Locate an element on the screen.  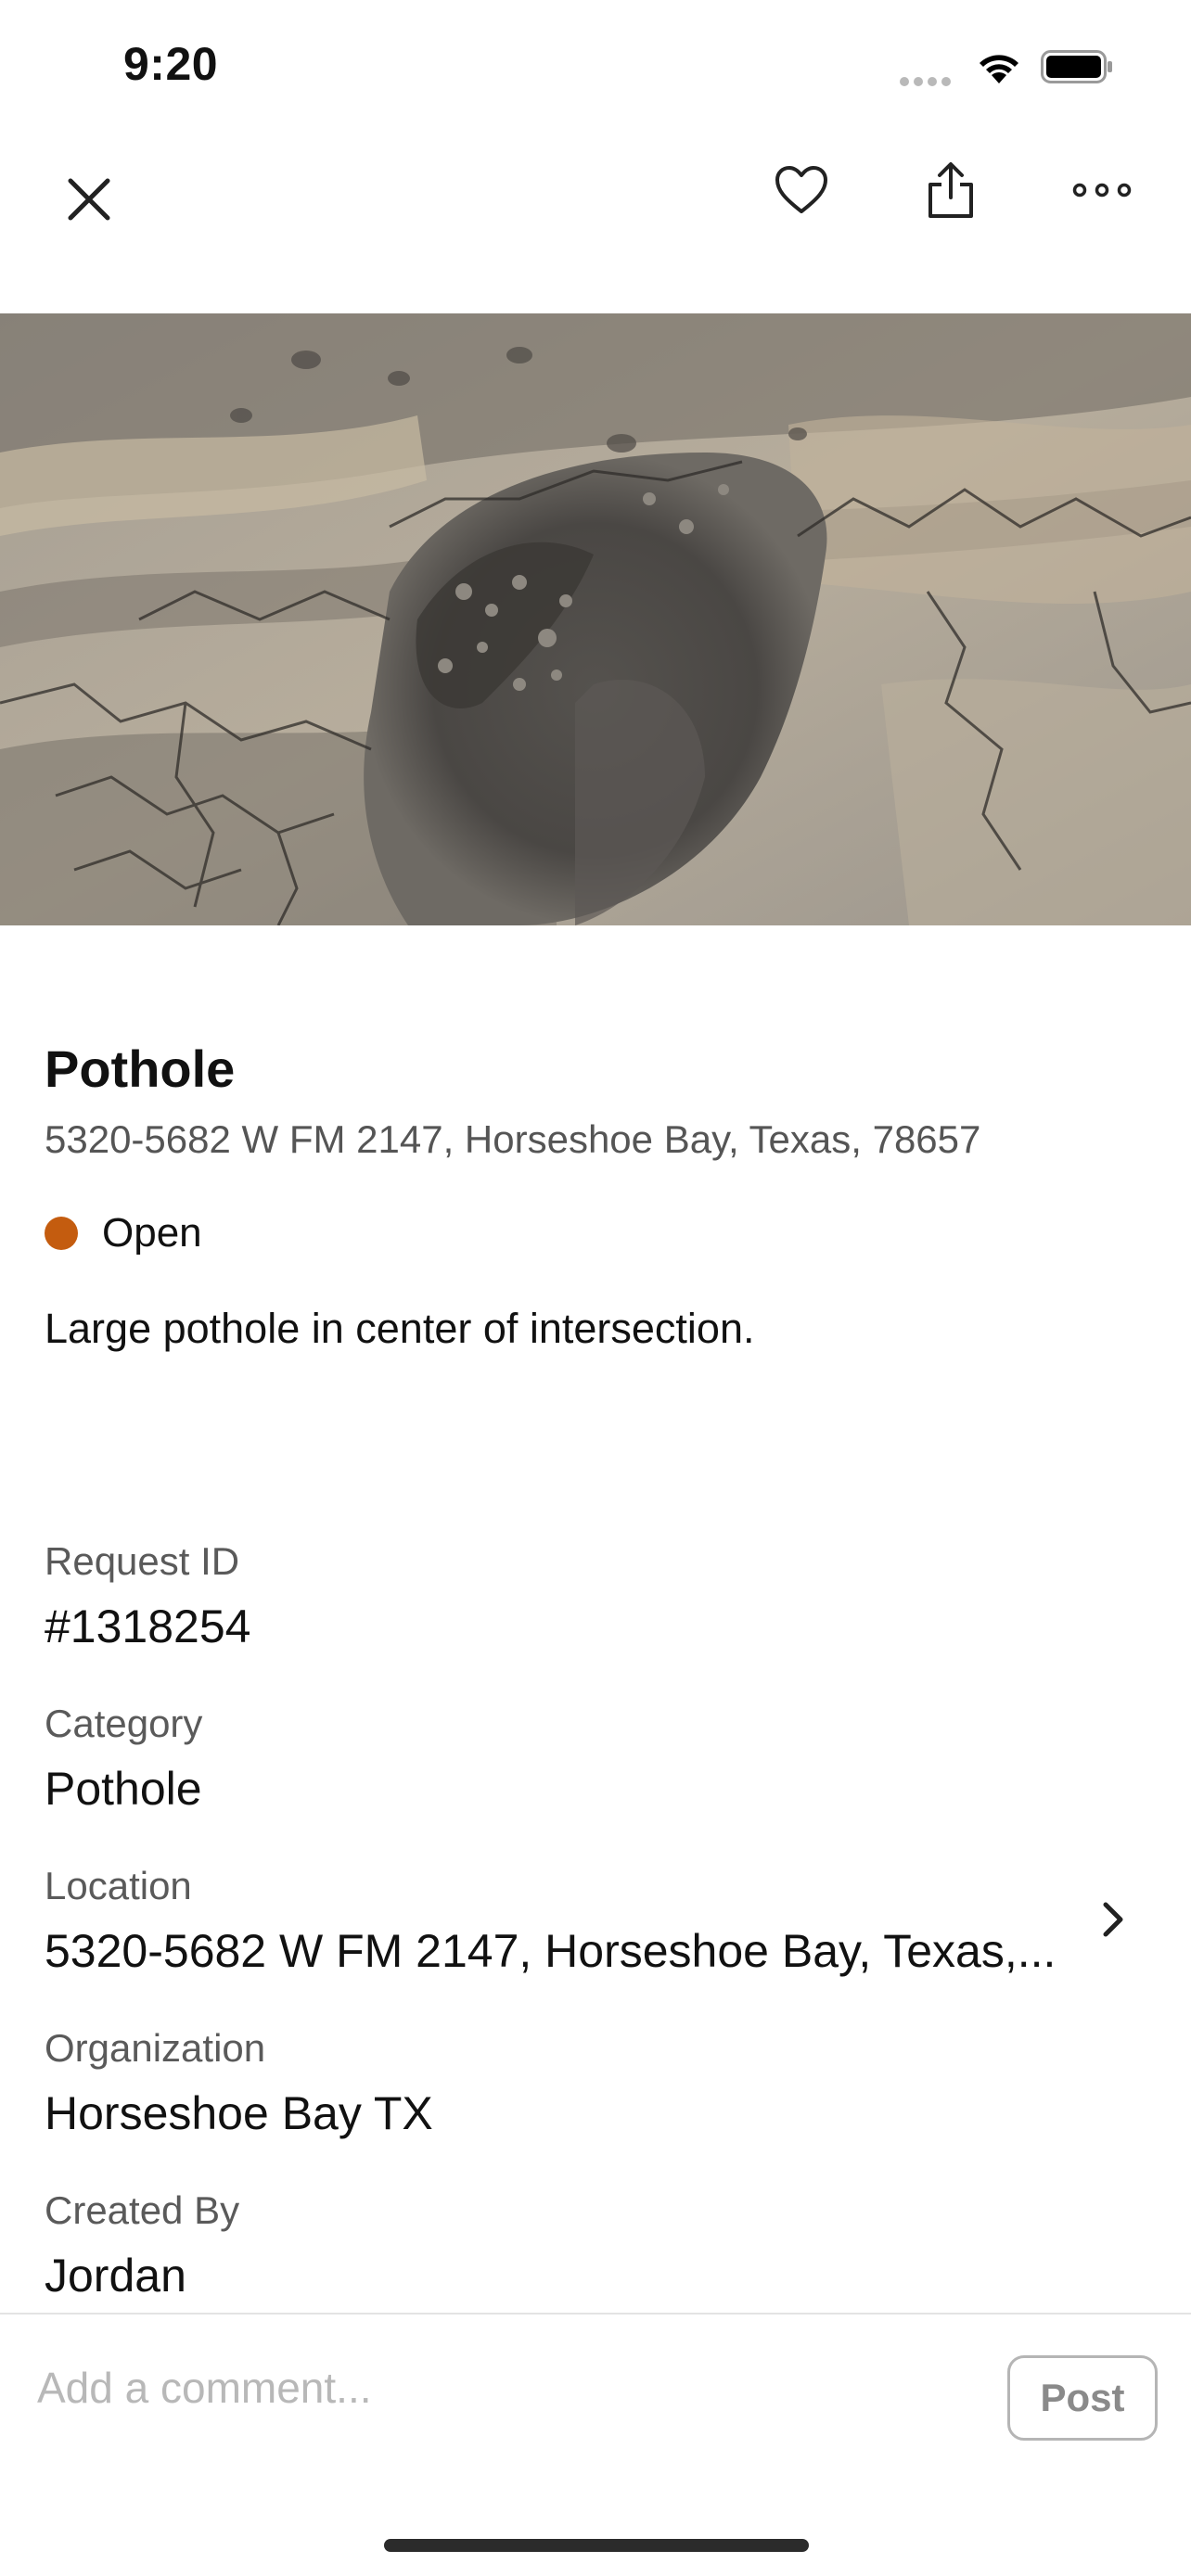
organization-label: Organization is located at coordinates (155, 2048).